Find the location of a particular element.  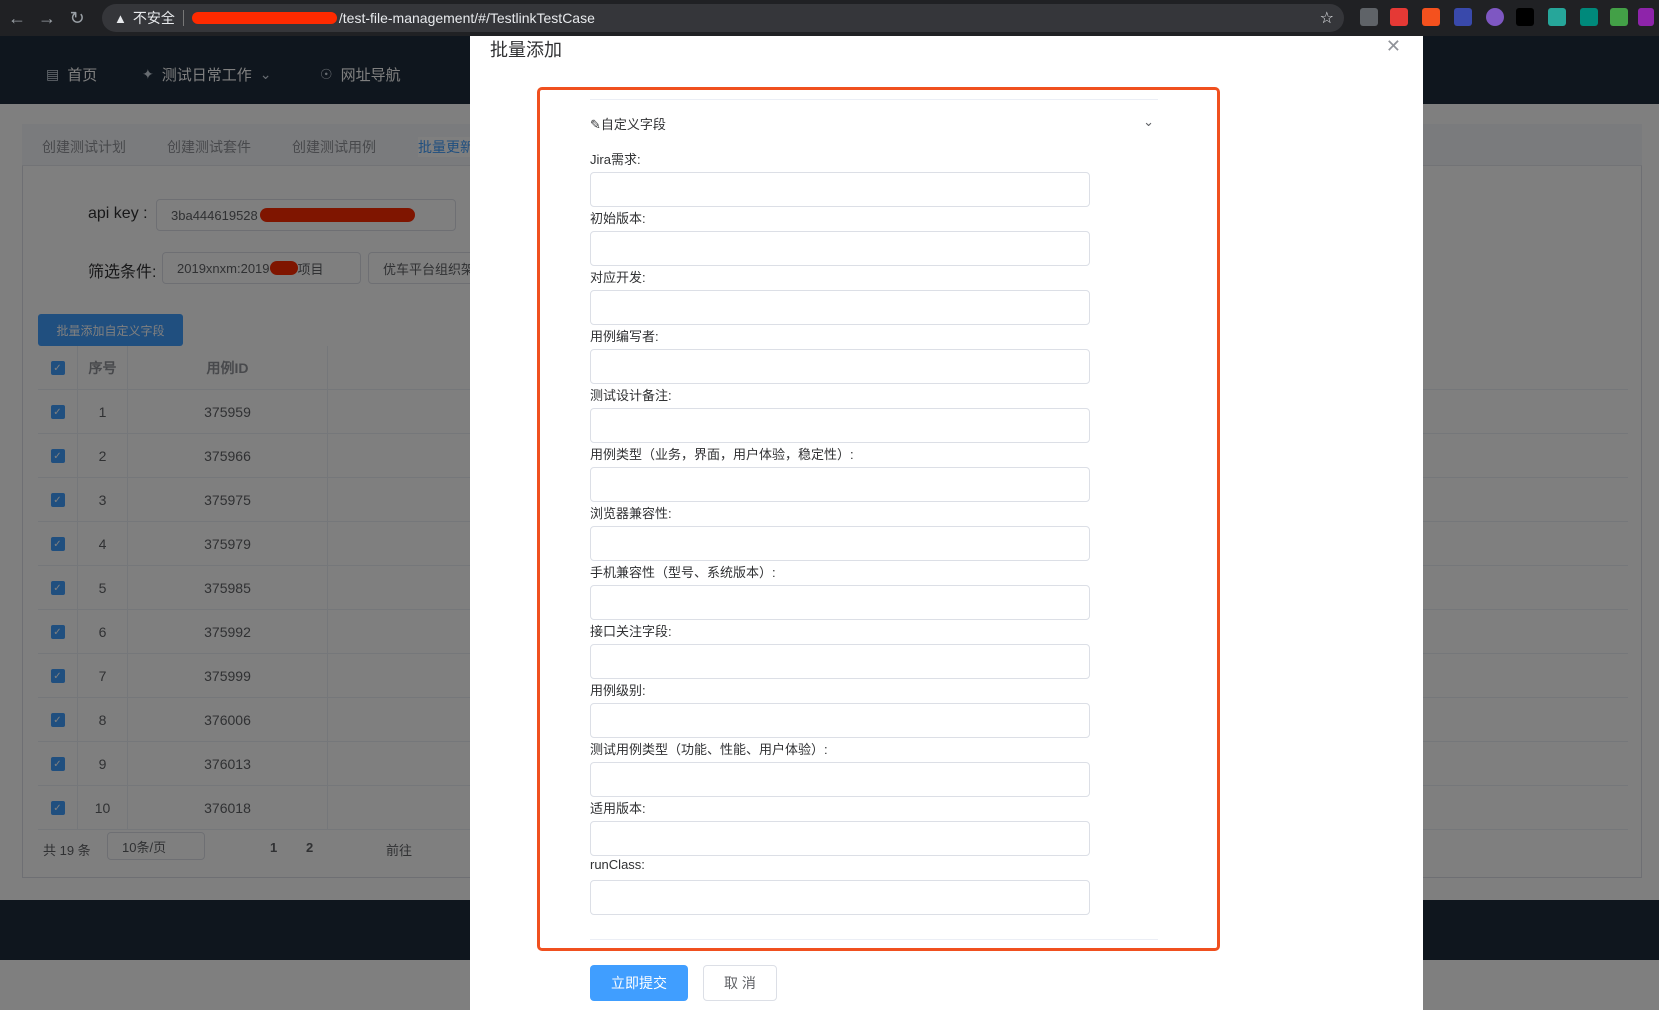

field-label: 手机兼容性（型号、系统版本）: is located at coordinates (683, 572).